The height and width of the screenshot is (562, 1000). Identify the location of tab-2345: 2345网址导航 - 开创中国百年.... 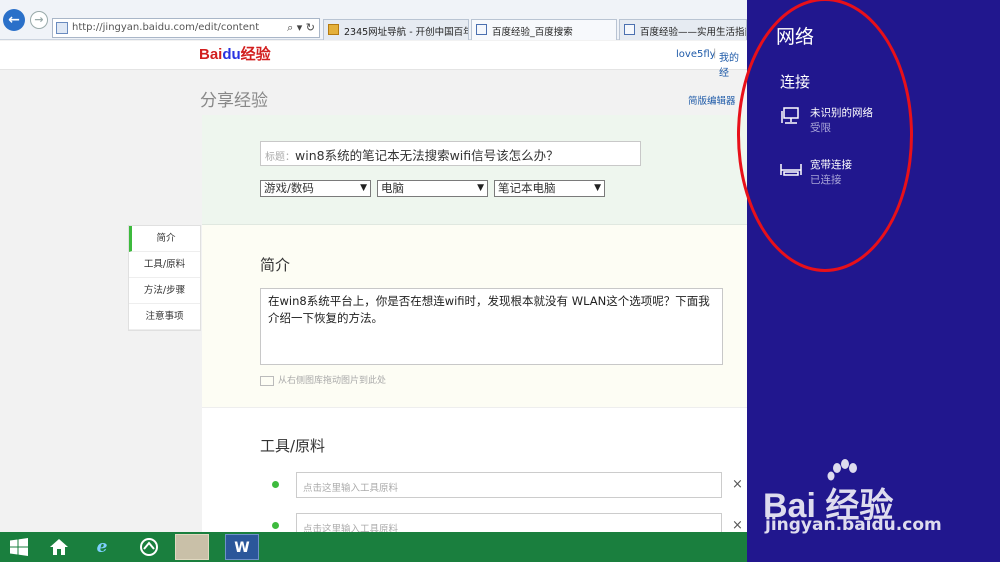
(396, 29).